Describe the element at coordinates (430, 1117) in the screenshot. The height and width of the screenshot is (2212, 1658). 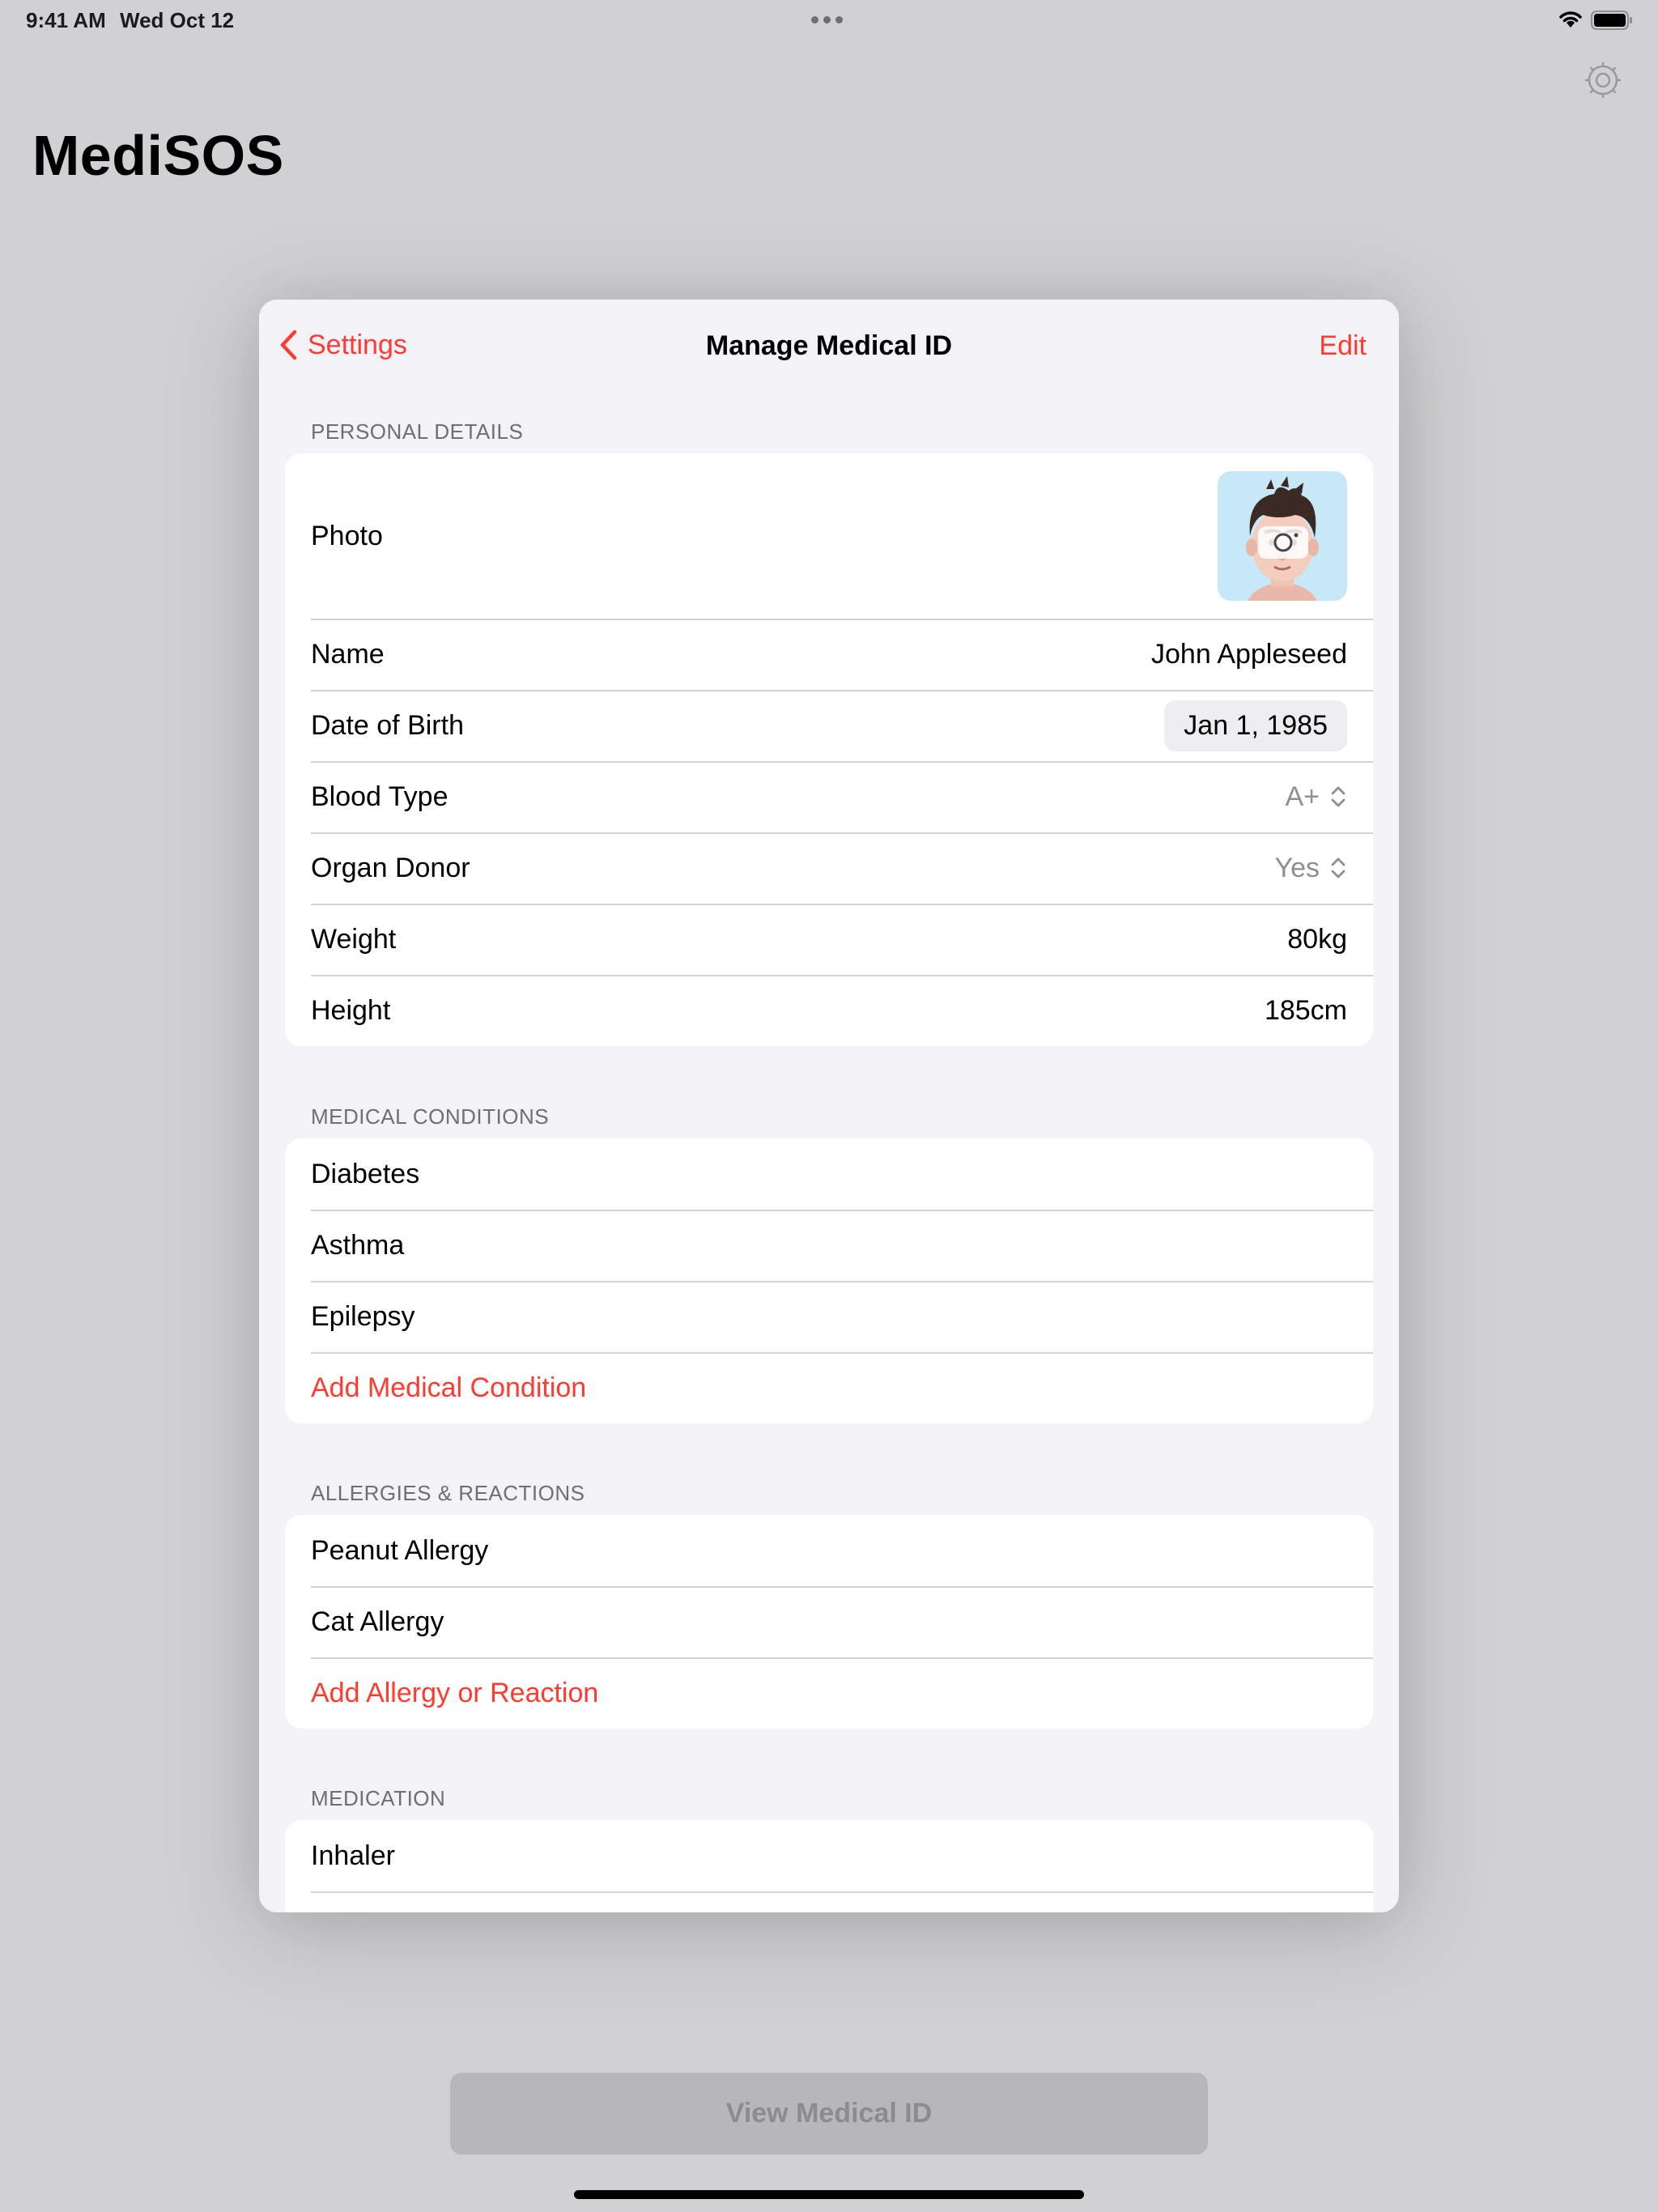
I see `medical-conditions-header: MEDICAL CONDITIONS` at that location.